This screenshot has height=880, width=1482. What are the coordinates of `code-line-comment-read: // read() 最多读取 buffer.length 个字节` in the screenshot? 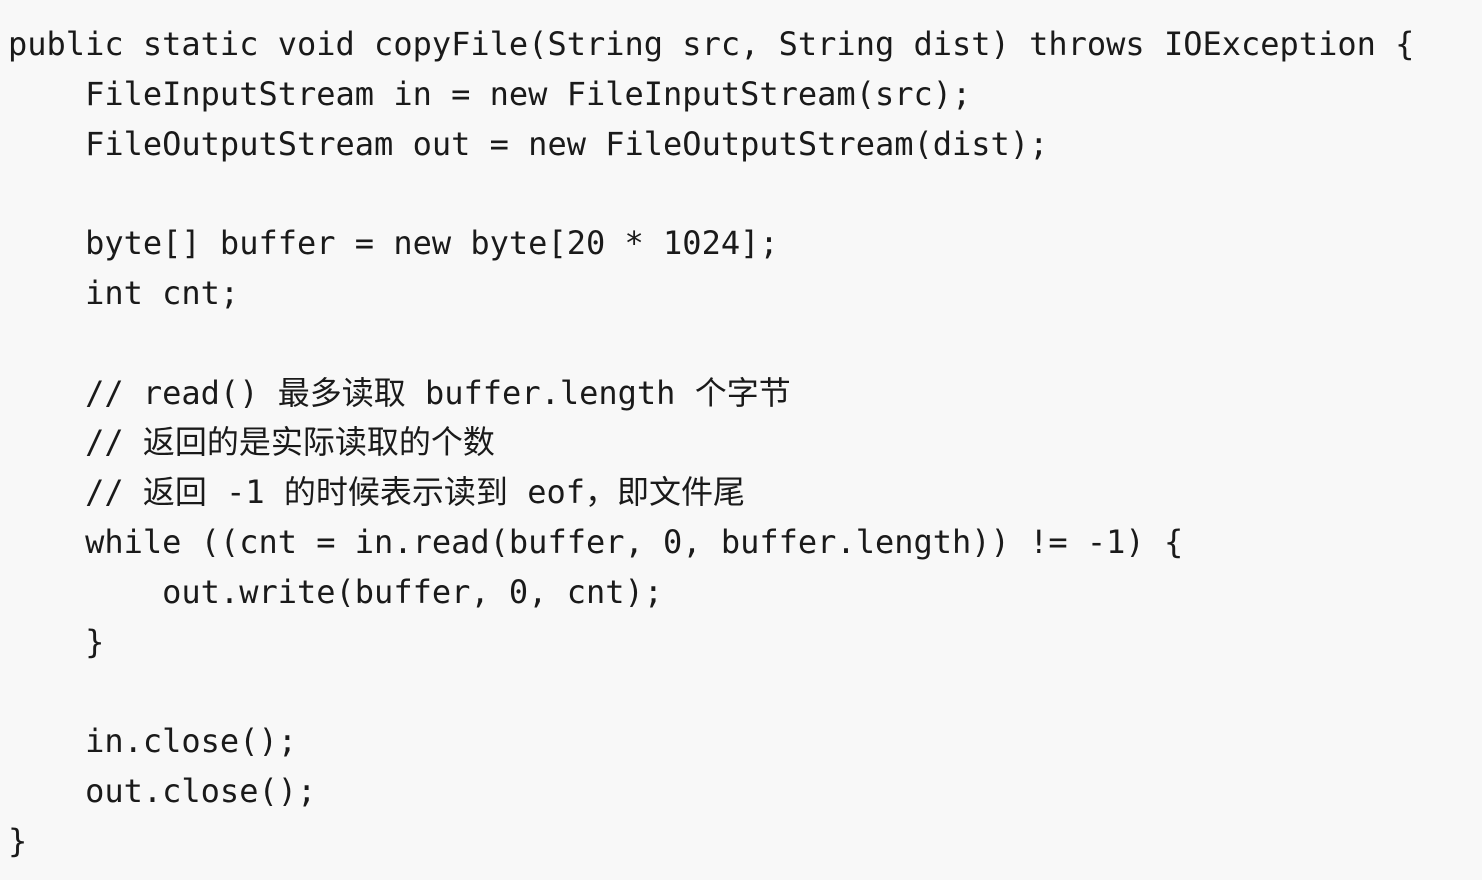 It's located at (399, 392).